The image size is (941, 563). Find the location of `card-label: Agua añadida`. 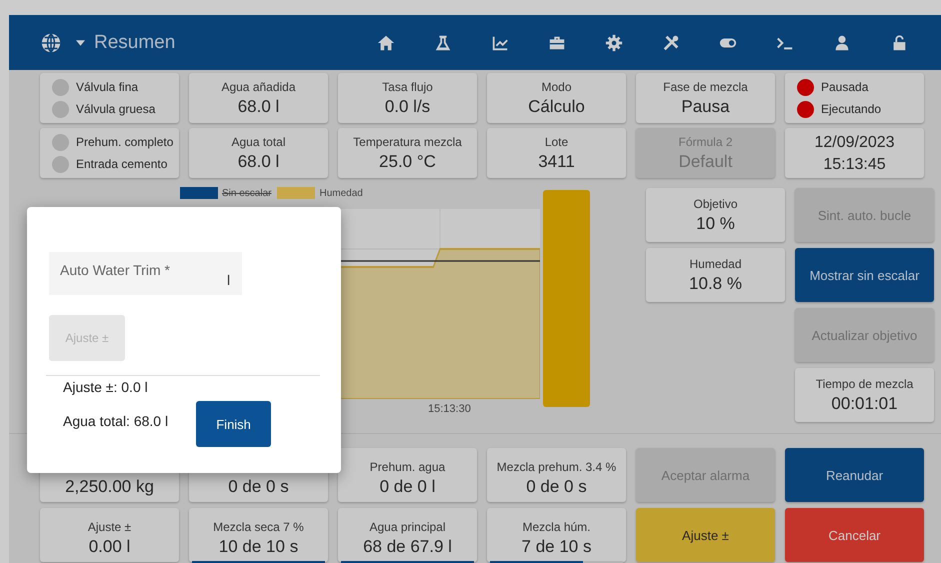

card-label: Agua añadida is located at coordinates (258, 87).